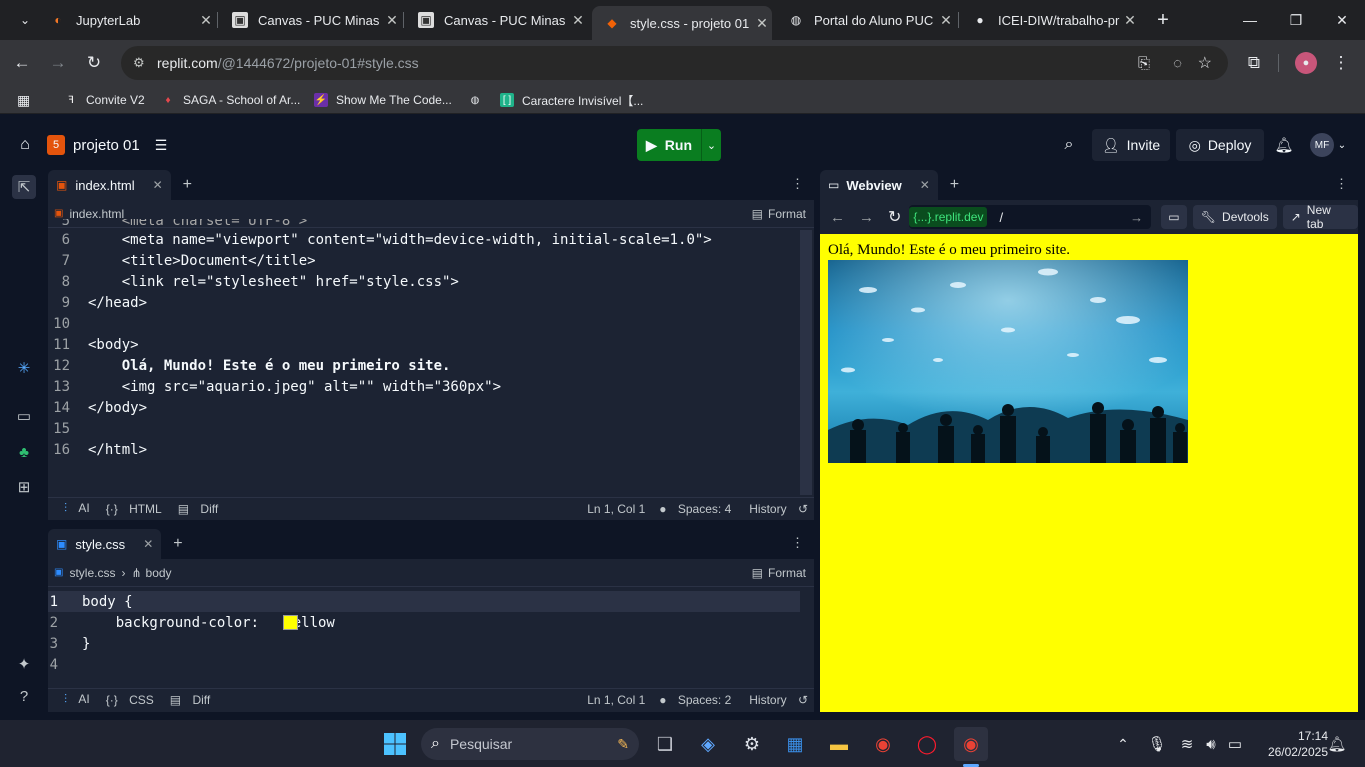 Image resolution: width=1365 pixels, height=767 pixels. What do you see at coordinates (1174, 217) in the screenshot?
I see `device-icon: ▭` at bounding box center [1174, 217].